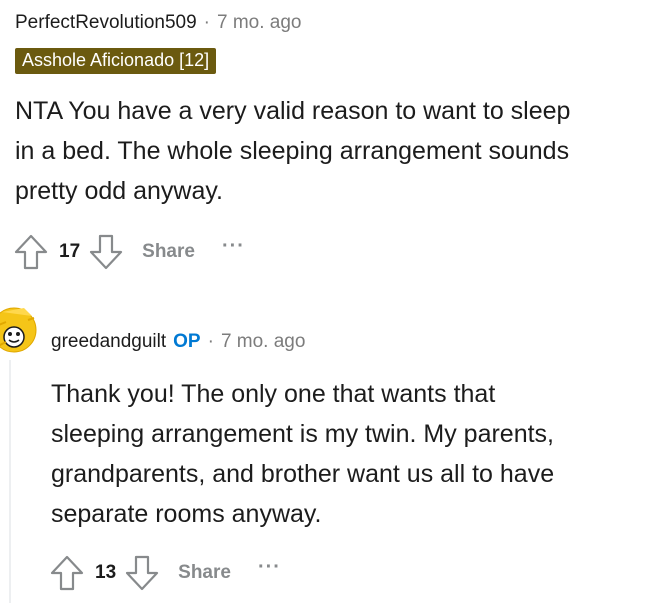  What do you see at coordinates (70, 251) in the screenshot?
I see `vote-score: 17` at bounding box center [70, 251].